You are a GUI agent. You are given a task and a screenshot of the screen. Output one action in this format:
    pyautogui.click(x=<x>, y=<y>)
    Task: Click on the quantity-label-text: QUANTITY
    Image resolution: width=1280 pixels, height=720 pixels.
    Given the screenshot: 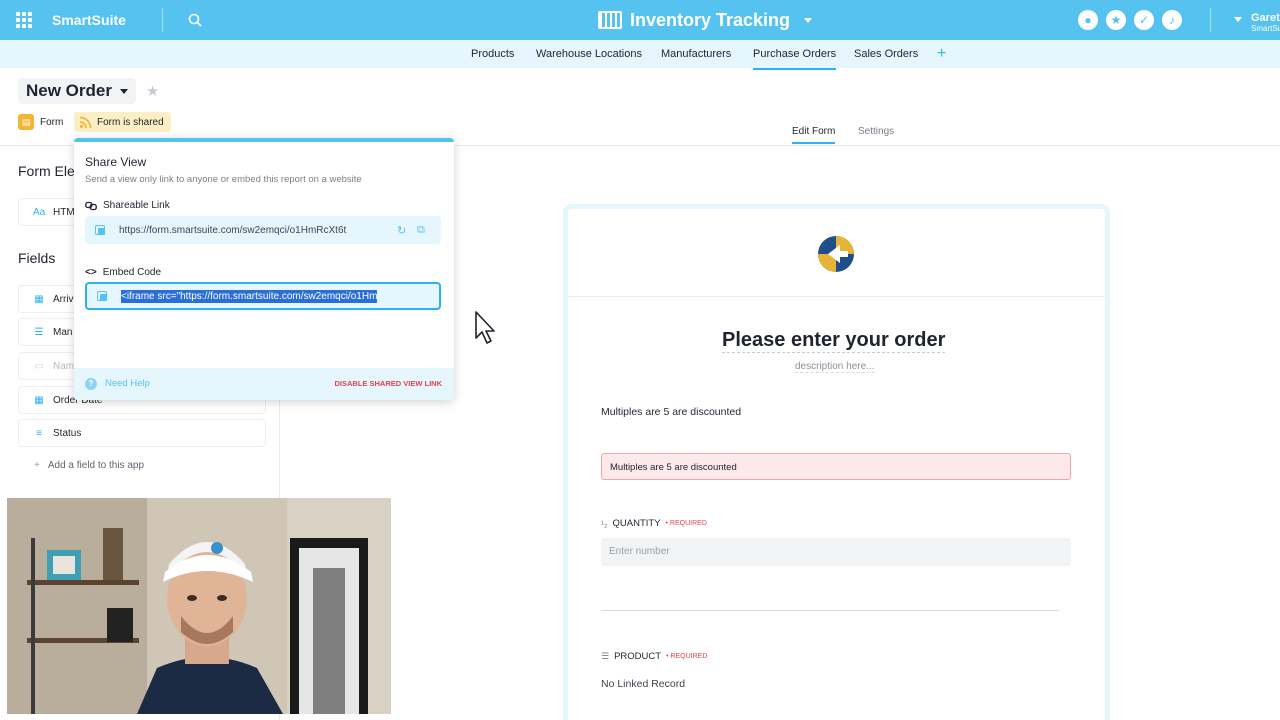 What is the action you would take?
    pyautogui.click(x=636, y=523)
    